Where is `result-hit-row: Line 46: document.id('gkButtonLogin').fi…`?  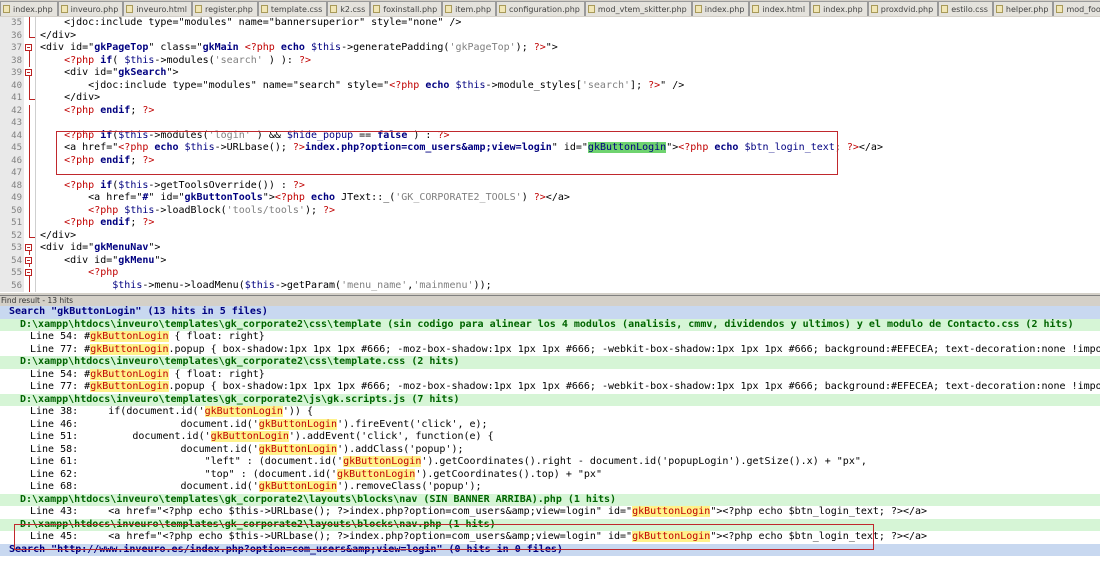
result-hit-row: Line 46: document.id('gkButtonLogin').fi… is located at coordinates (550, 425).